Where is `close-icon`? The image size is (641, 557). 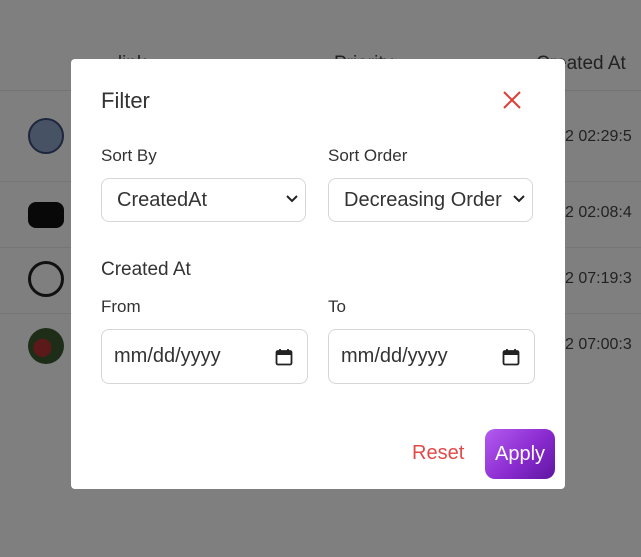 close-icon is located at coordinates (512, 100).